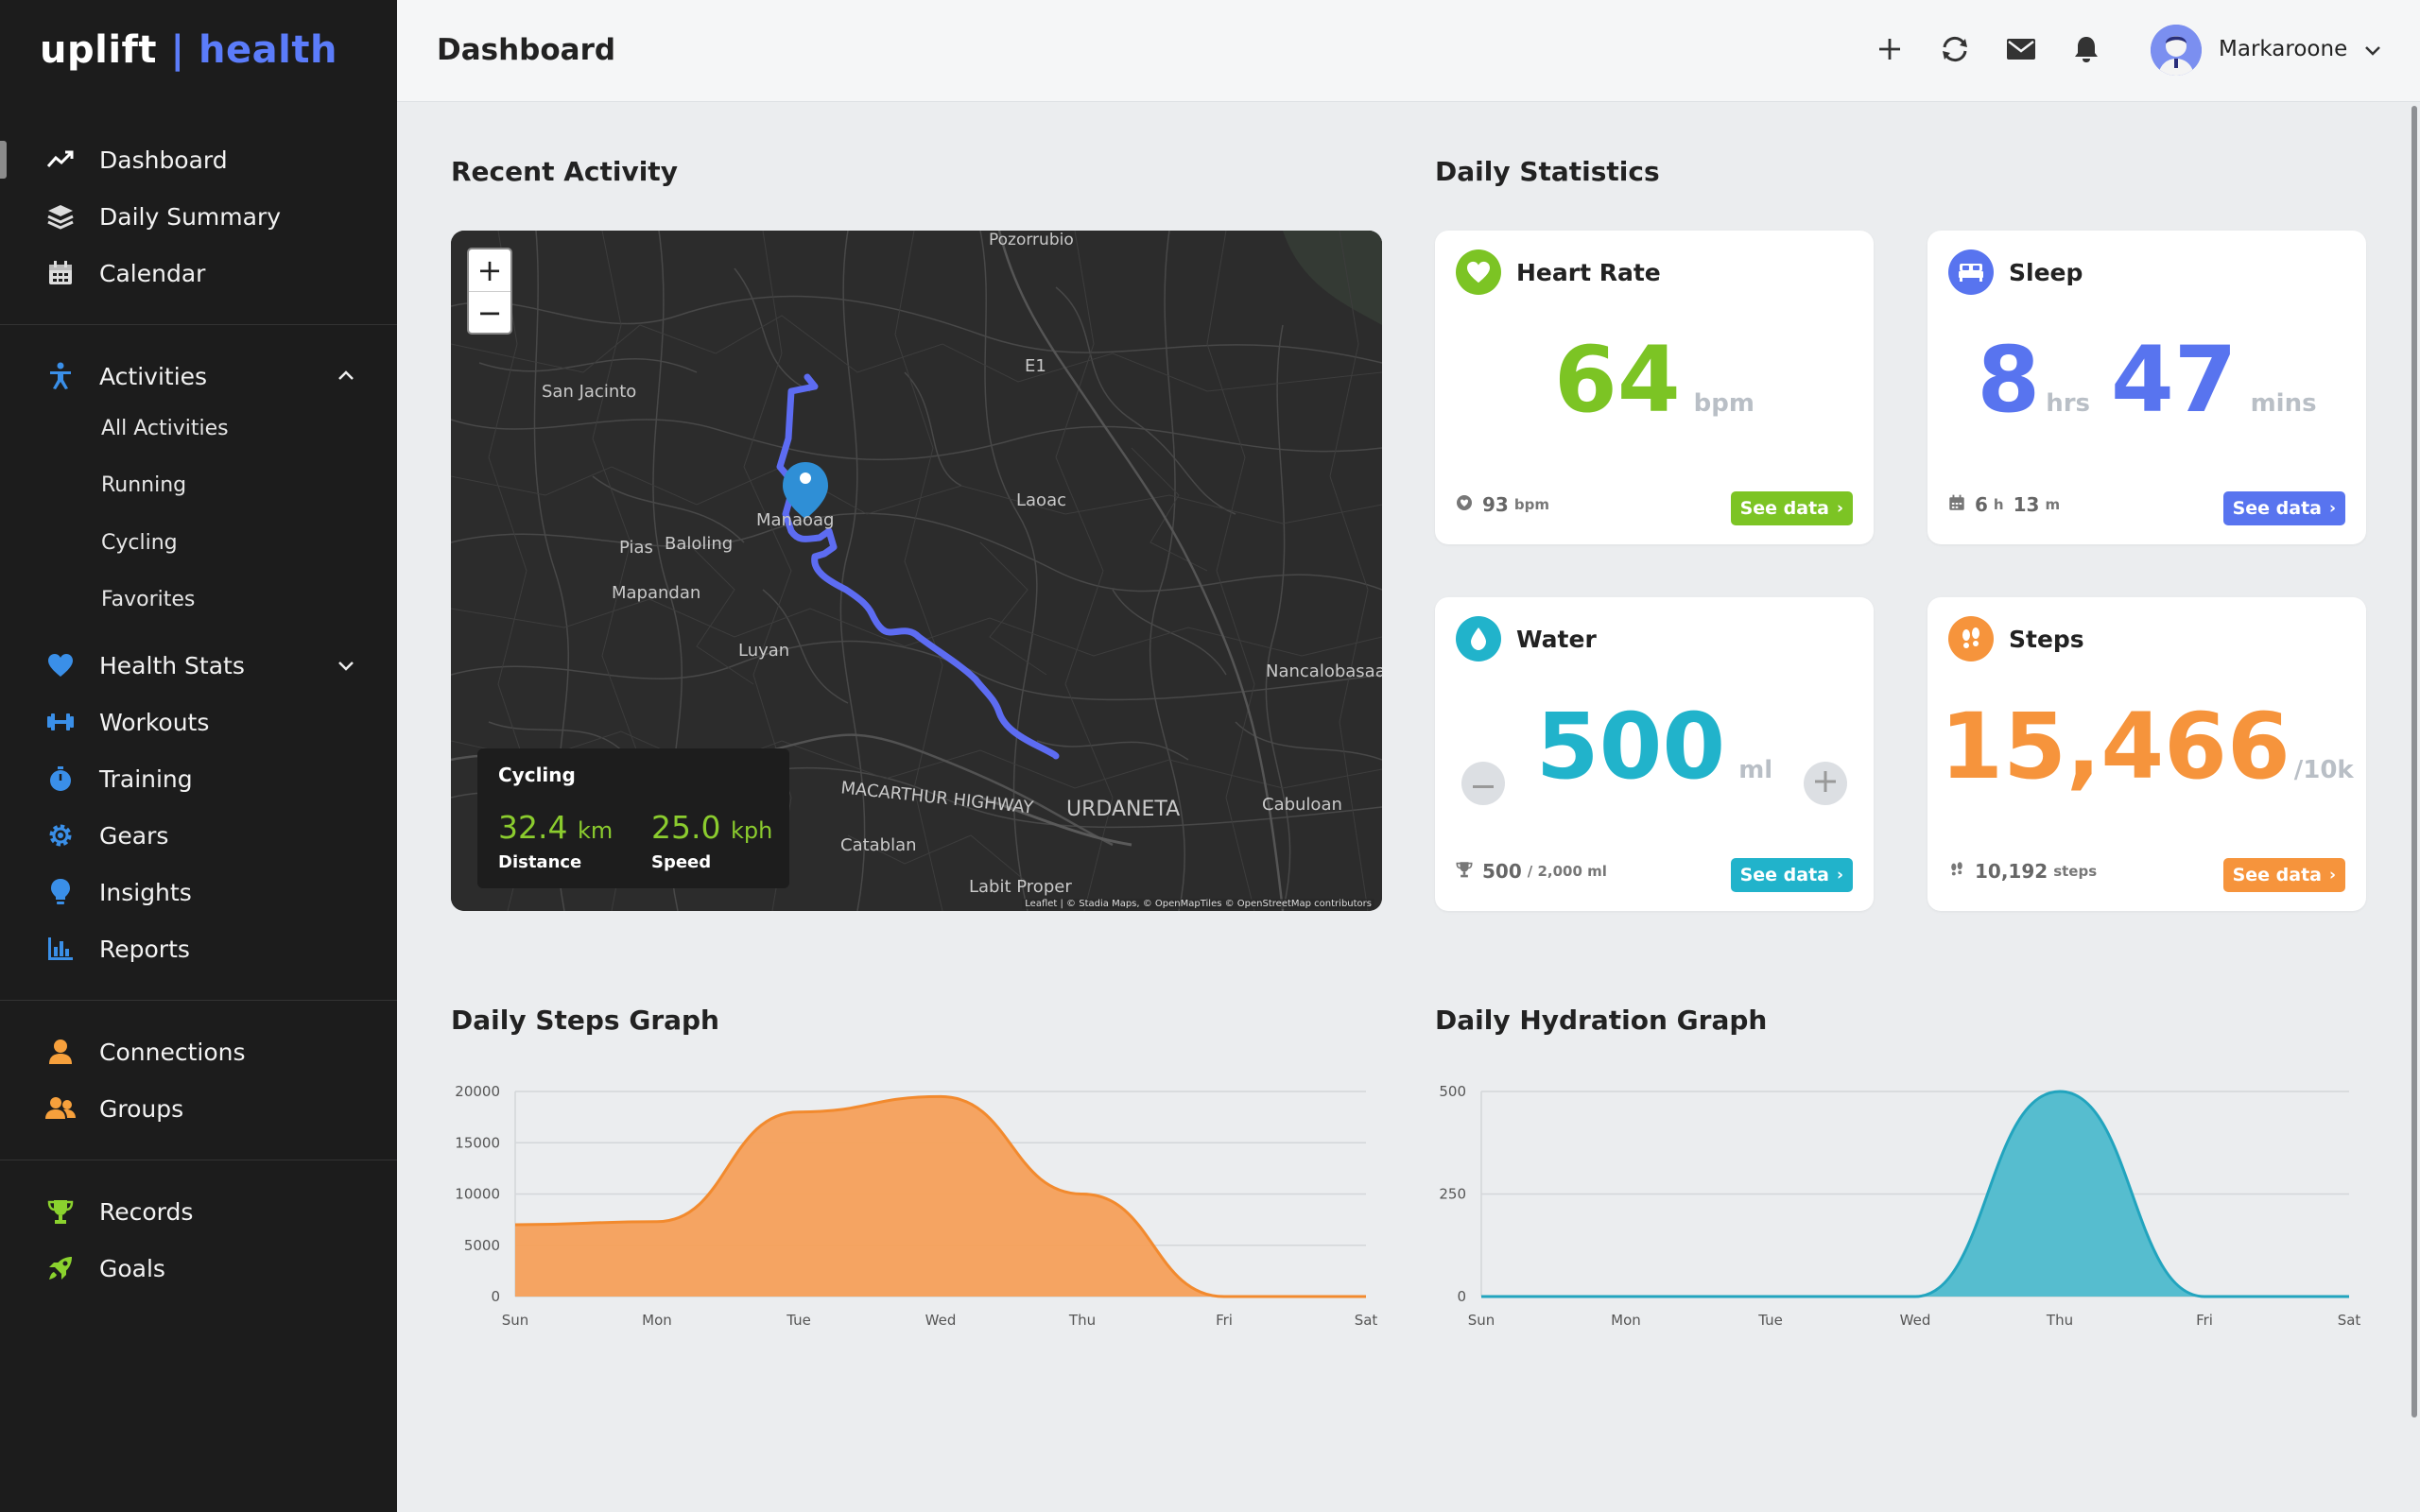 The height and width of the screenshot is (1512, 2420). I want to click on envelope-icon, so click(2021, 51).